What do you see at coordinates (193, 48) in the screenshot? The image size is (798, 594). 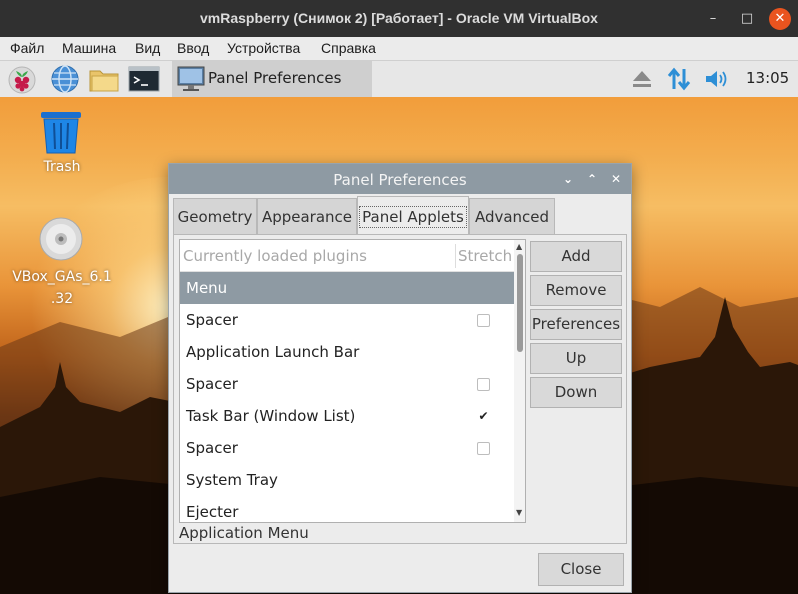 I see `menu-input: Ввод` at bounding box center [193, 48].